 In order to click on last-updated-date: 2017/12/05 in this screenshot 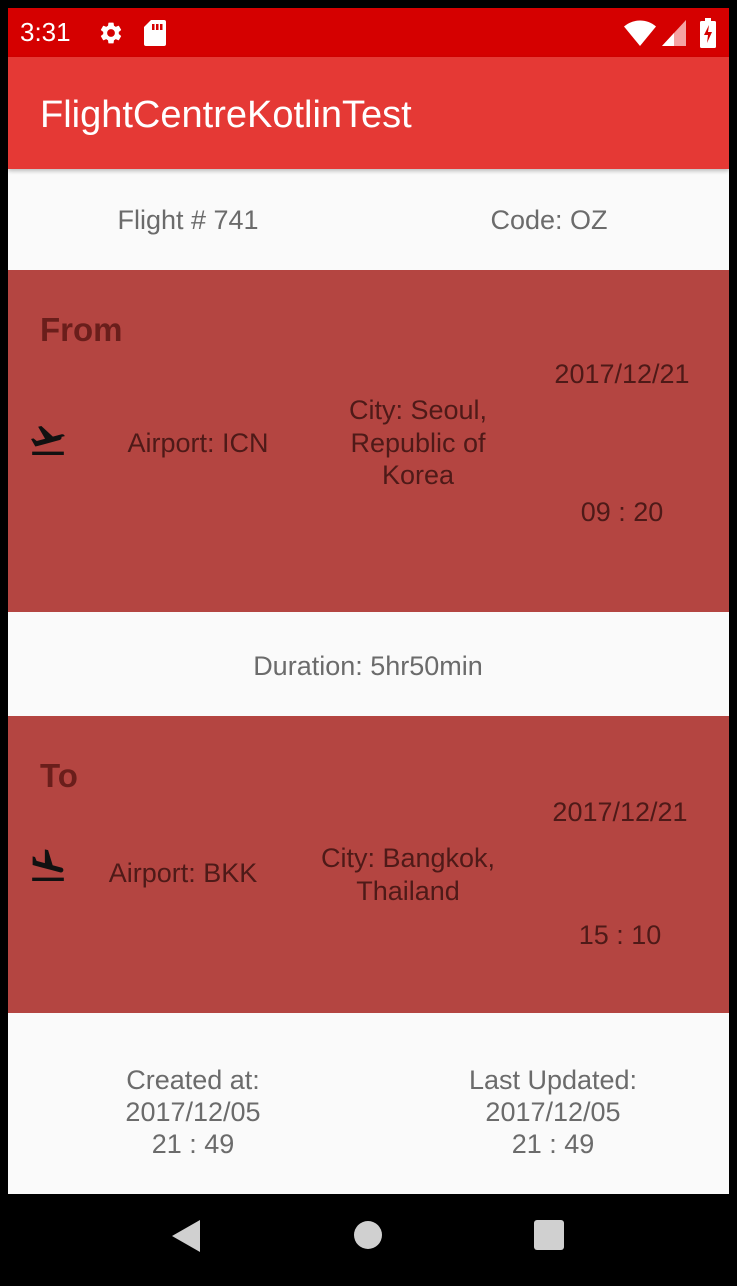, I will do `click(553, 1112)`.